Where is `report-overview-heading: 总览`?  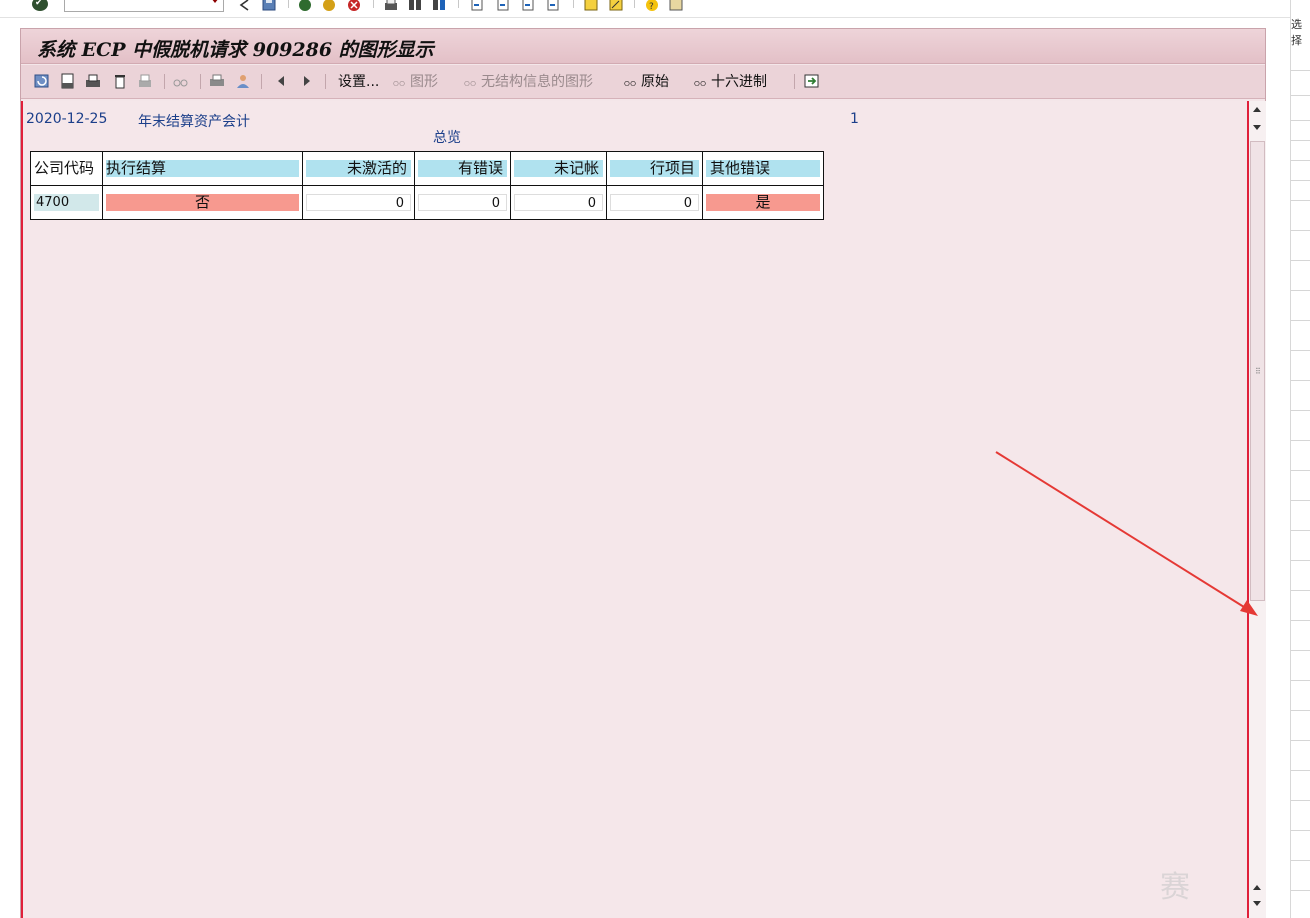 report-overview-heading: 总览 is located at coordinates (447, 138).